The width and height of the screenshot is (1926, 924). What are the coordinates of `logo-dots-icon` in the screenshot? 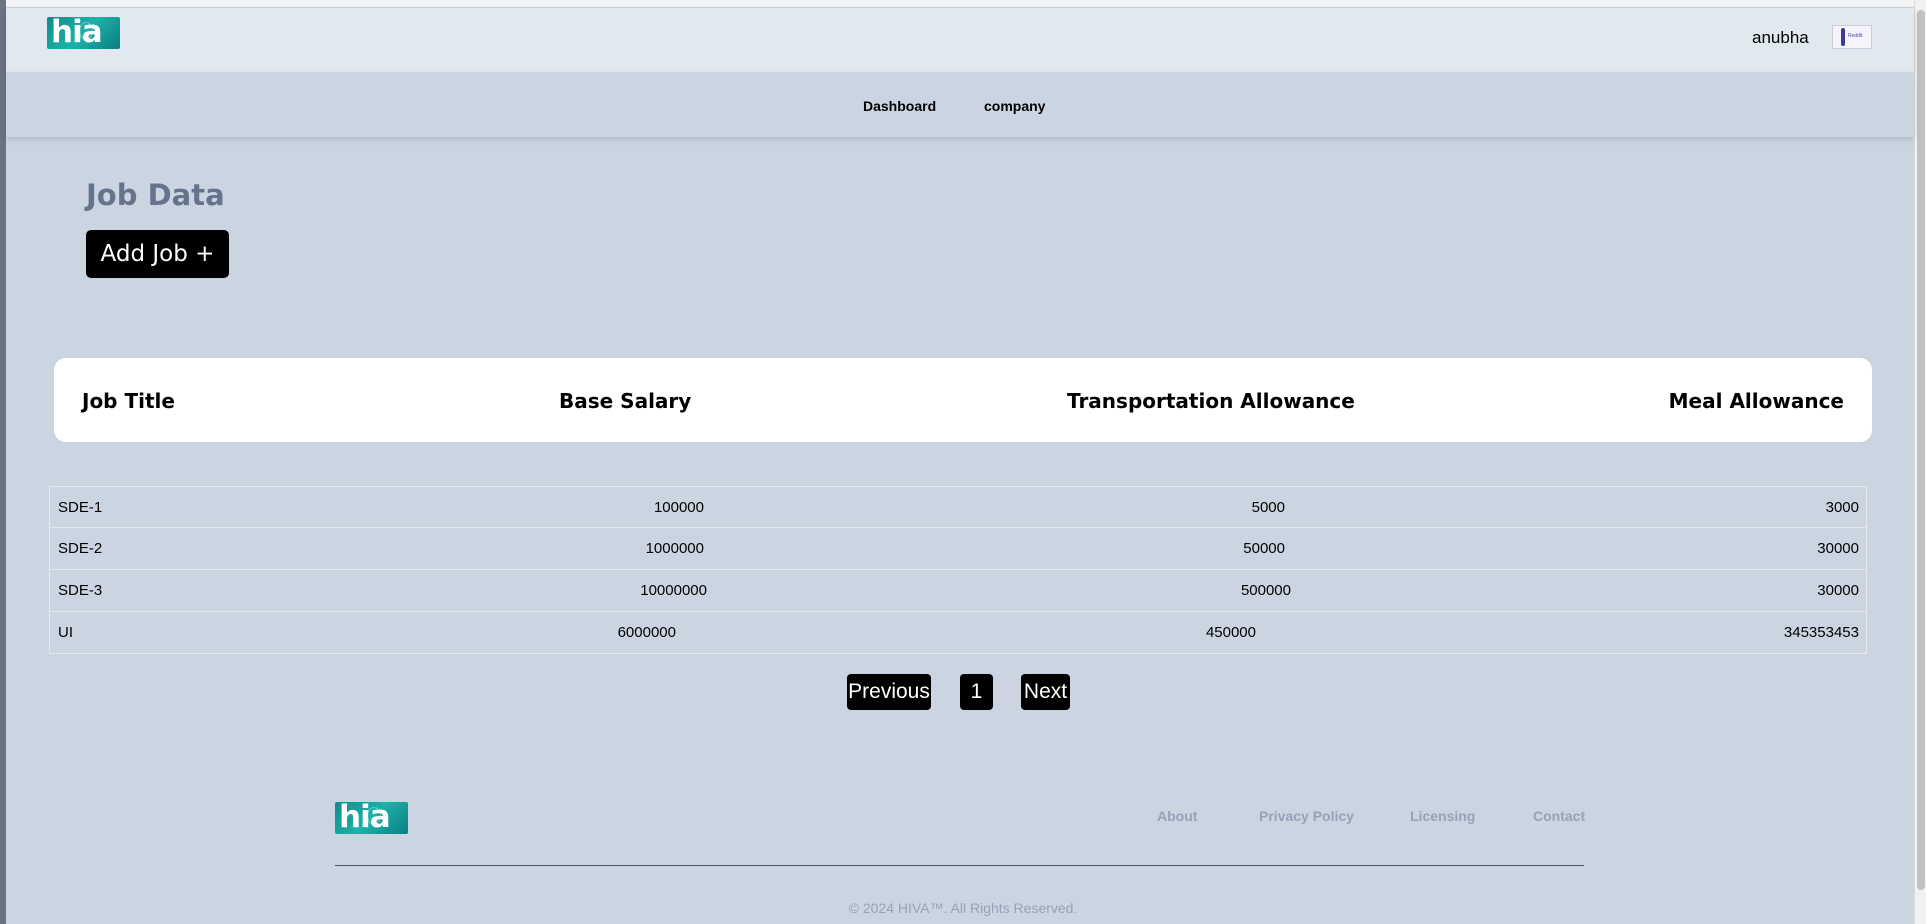 It's located at (86, 31).